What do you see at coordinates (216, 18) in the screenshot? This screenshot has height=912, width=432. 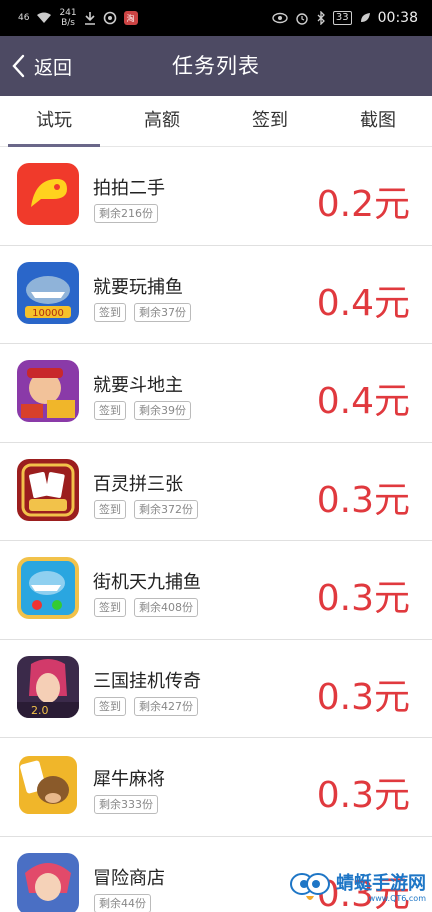 I see `status-bar: 46 241 B/s 淘 33 00:38` at bounding box center [216, 18].